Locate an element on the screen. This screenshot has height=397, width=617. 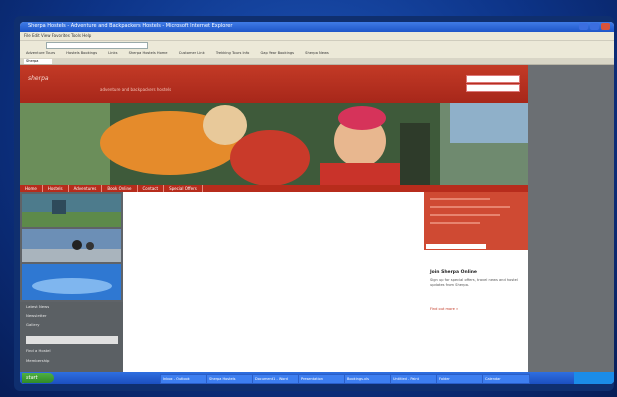
thumbnail-sky is located at coordinates (71, 282).